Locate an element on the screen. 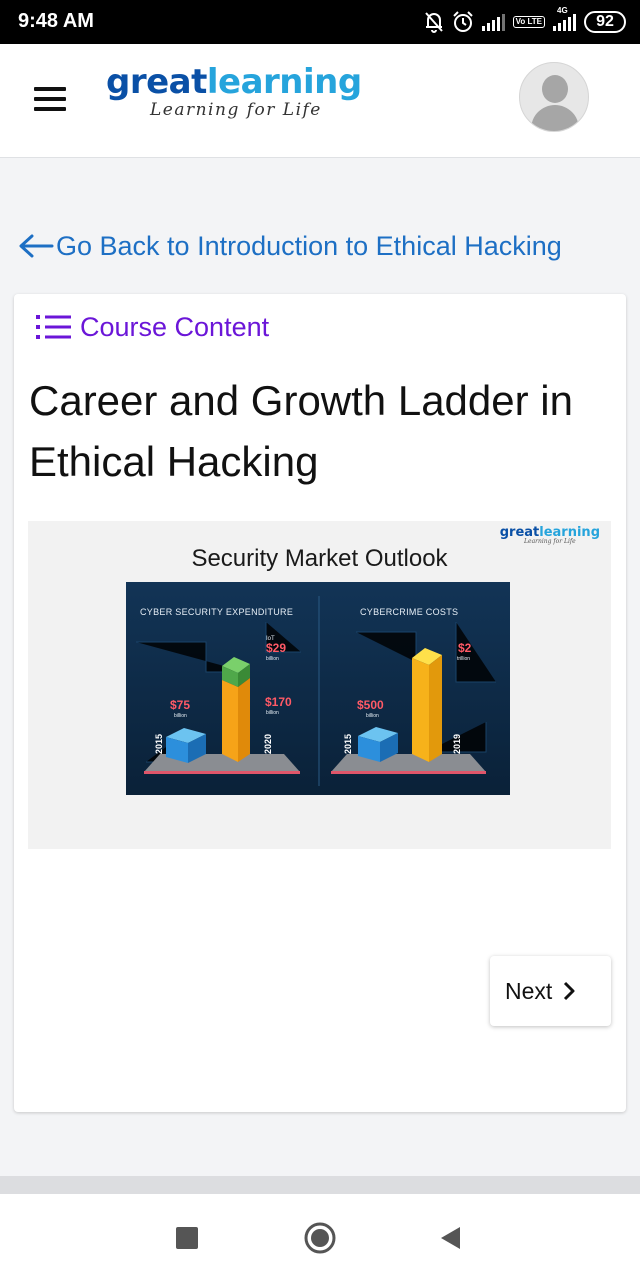 The width and height of the screenshot is (640, 1280). slide-title: Security Market Outlook is located at coordinates (319, 558).